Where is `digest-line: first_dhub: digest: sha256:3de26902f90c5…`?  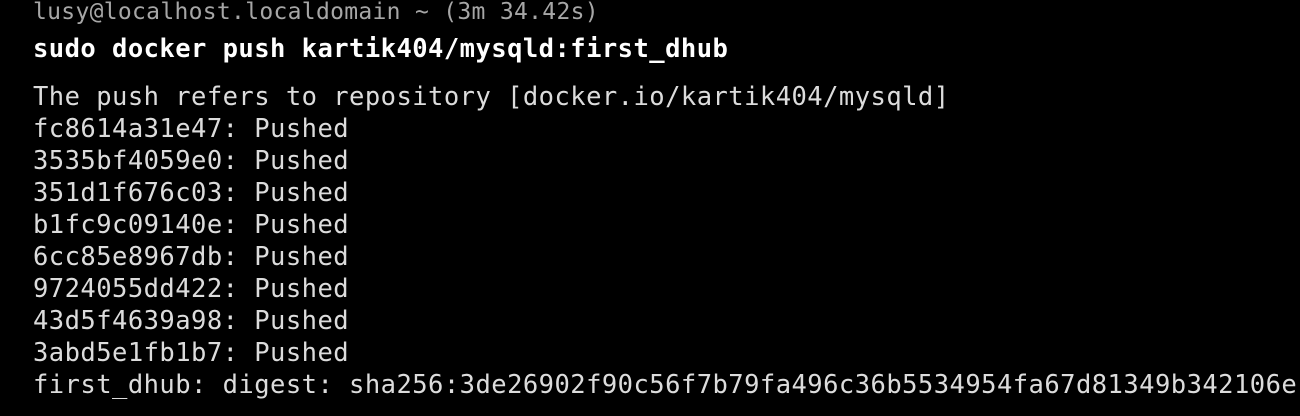
digest-line: first_dhub: digest: sha256:3de26902f90c5… is located at coordinates (665, 385).